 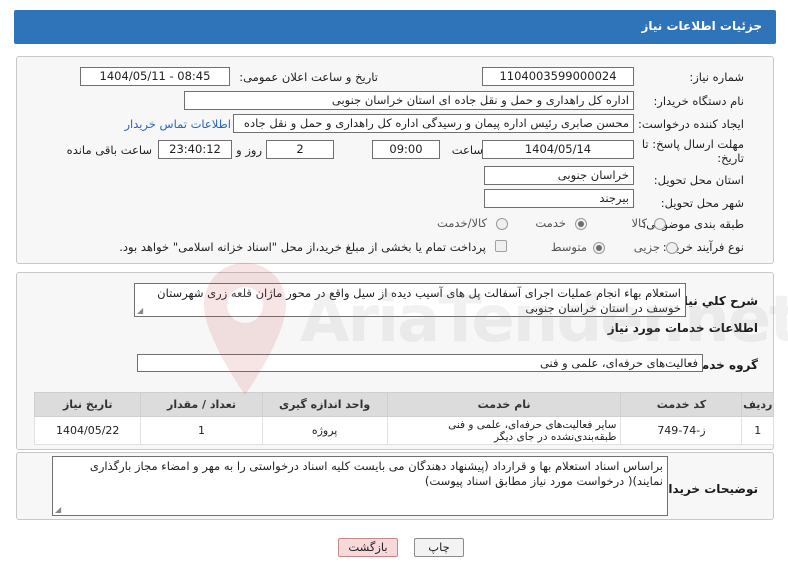 What do you see at coordinates (439, 547) in the screenshot?
I see `print-button: چاپ` at bounding box center [439, 547].